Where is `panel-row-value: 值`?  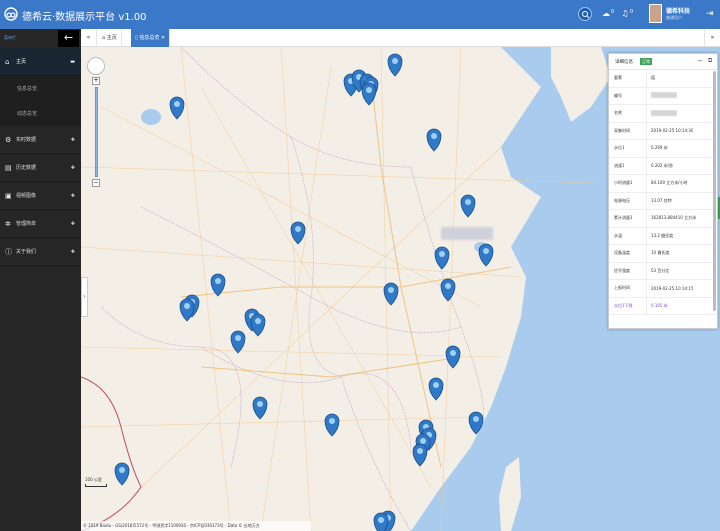 panel-row-value: 值 is located at coordinates (653, 78).